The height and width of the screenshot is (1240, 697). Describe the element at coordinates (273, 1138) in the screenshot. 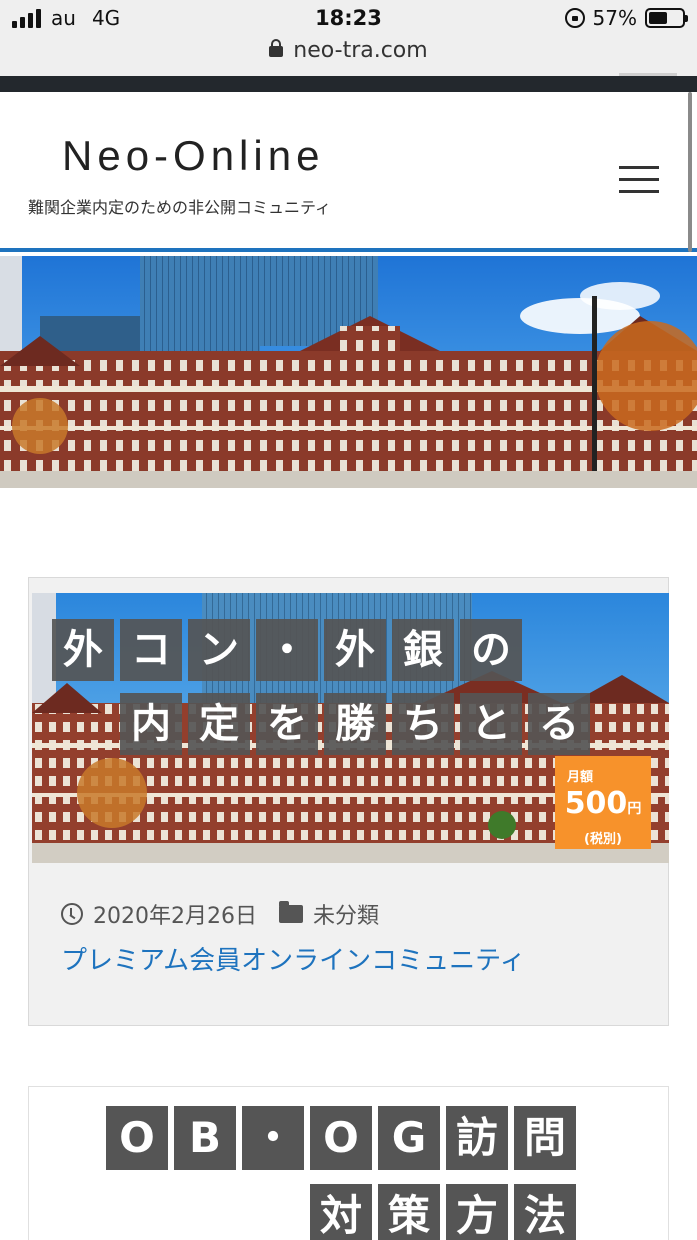

I see `ob-line1-tile: ・` at that location.